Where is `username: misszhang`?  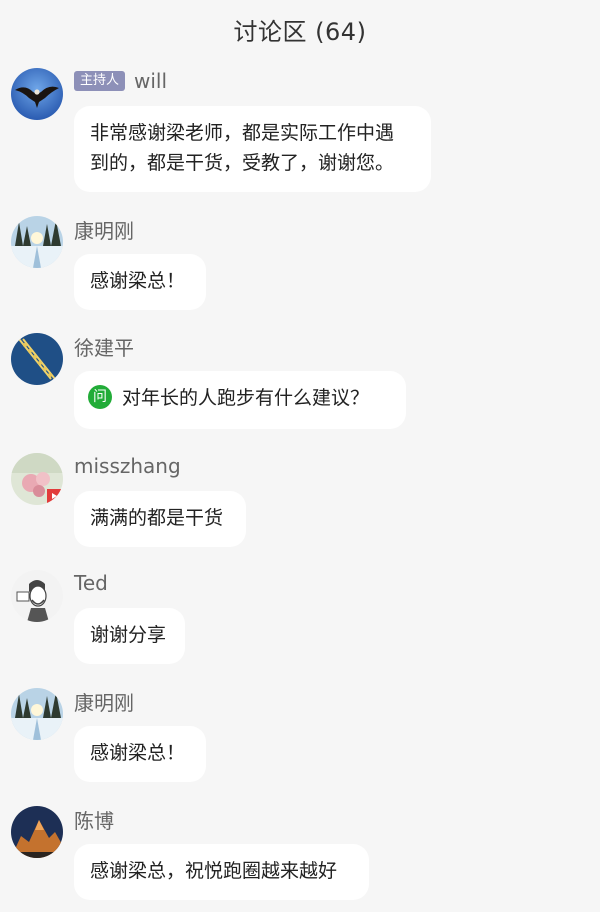 username: misszhang is located at coordinates (127, 466).